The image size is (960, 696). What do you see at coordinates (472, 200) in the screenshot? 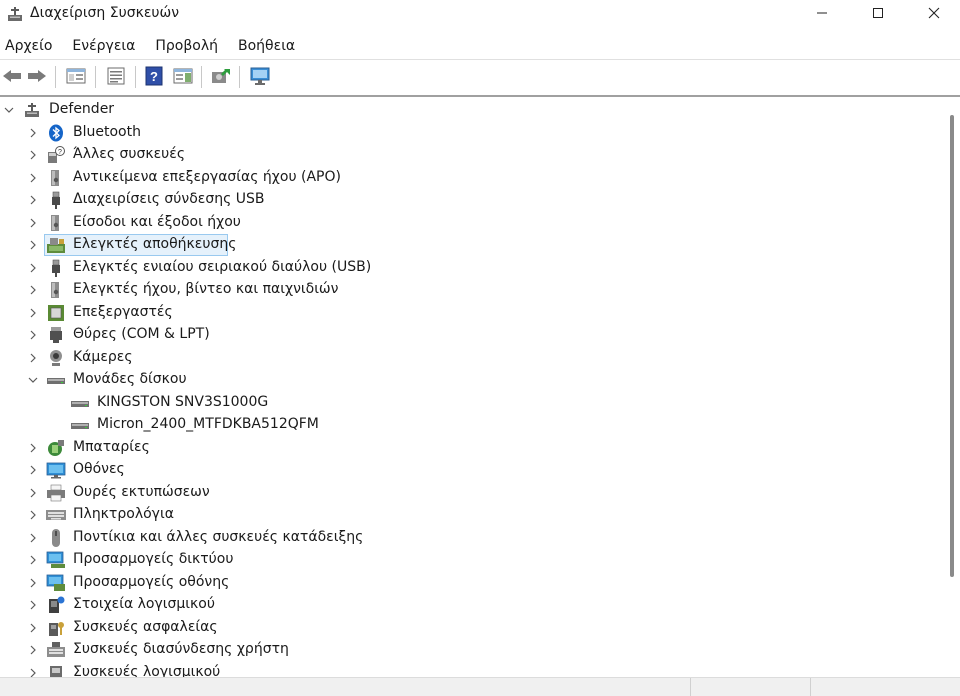
I see `tree-category-item: Διαχειρίσεις σύνδεσης USB` at bounding box center [472, 200].